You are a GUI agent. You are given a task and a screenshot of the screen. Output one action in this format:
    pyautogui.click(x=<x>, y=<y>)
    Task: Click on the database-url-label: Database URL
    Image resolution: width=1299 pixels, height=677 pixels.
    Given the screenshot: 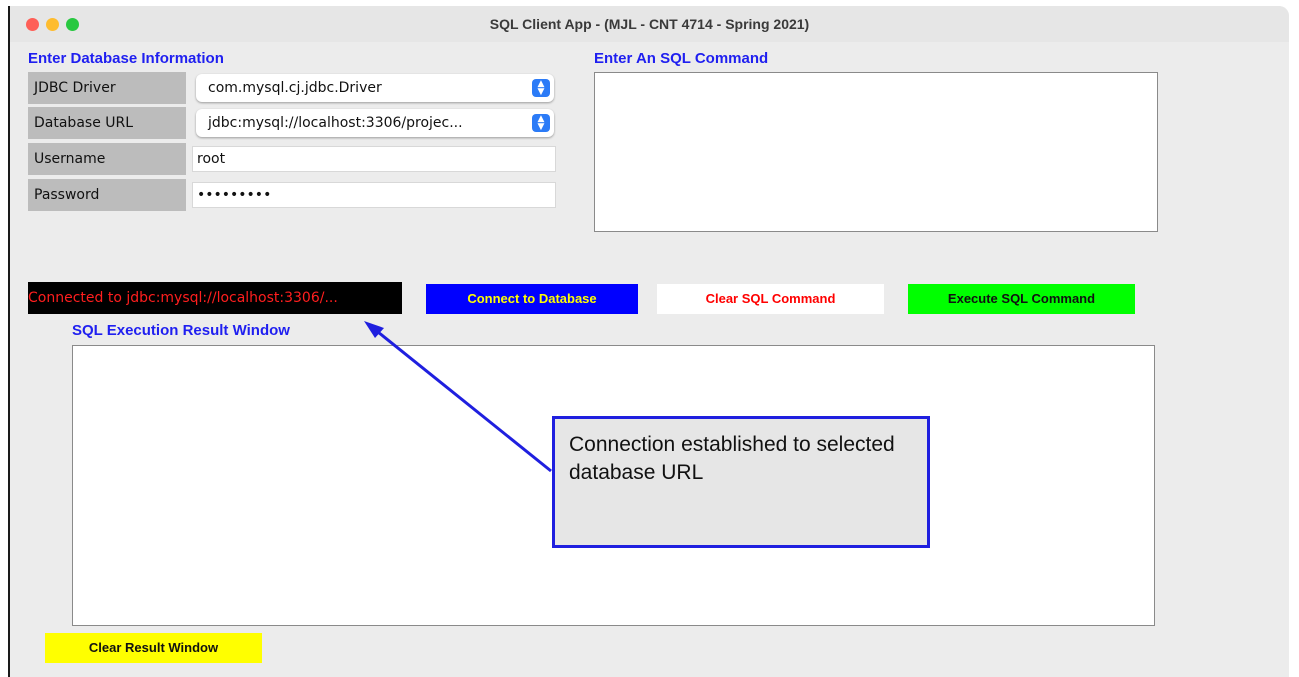 What is the action you would take?
    pyautogui.click(x=107, y=123)
    